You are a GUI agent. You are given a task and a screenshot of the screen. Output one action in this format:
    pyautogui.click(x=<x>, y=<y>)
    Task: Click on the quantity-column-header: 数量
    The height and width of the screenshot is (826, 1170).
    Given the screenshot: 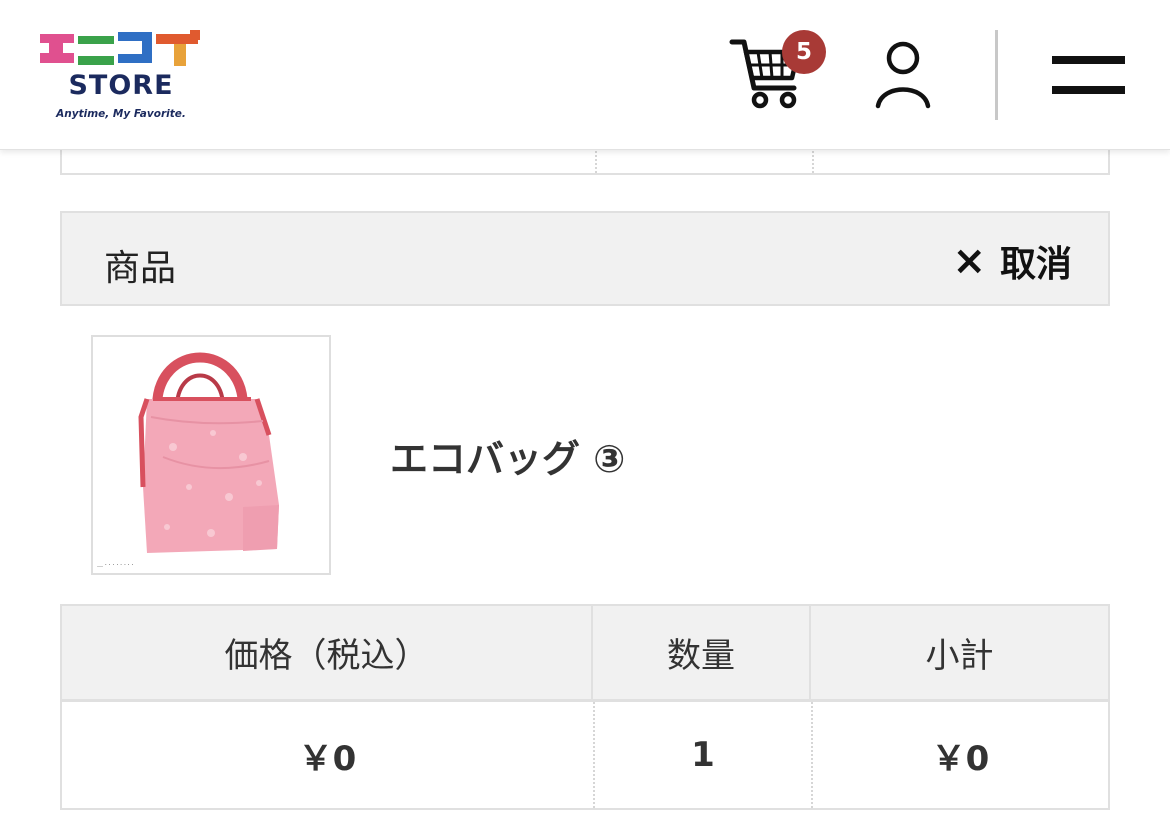 What is the action you would take?
    pyautogui.click(x=702, y=652)
    